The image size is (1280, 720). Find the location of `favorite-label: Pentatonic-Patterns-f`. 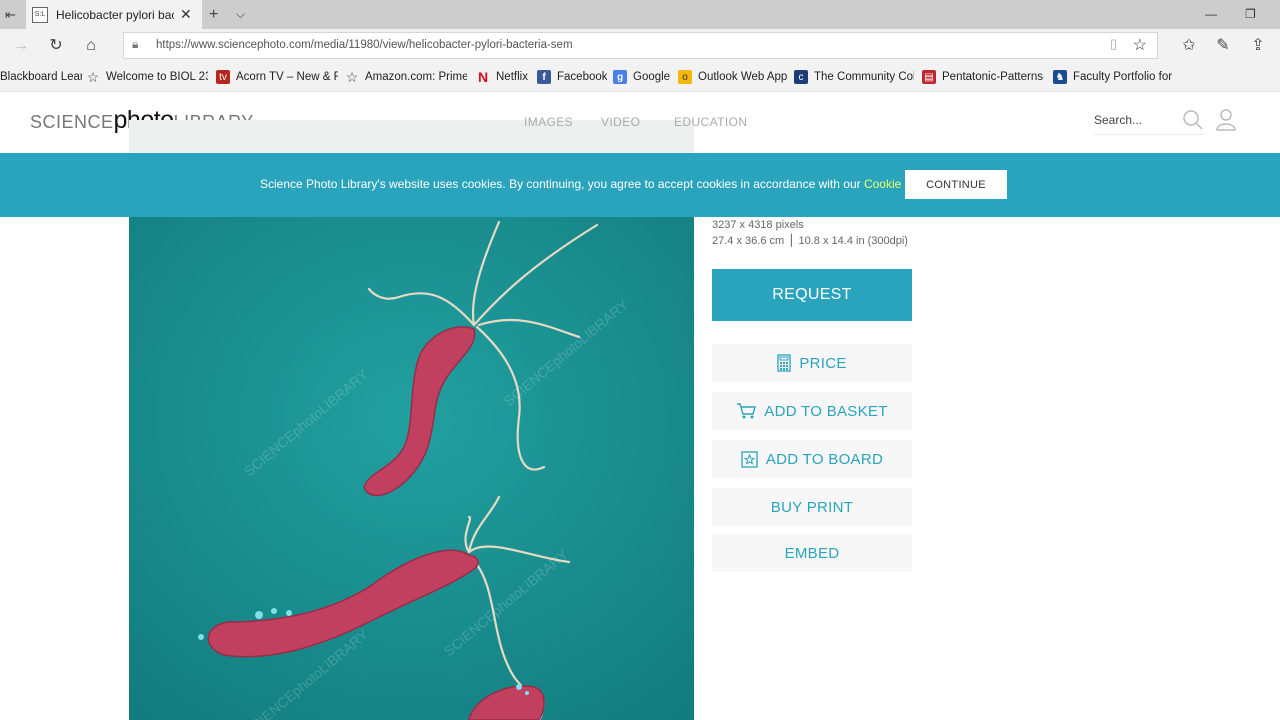

favorite-label: Pentatonic-Patterns-f is located at coordinates (993, 77).